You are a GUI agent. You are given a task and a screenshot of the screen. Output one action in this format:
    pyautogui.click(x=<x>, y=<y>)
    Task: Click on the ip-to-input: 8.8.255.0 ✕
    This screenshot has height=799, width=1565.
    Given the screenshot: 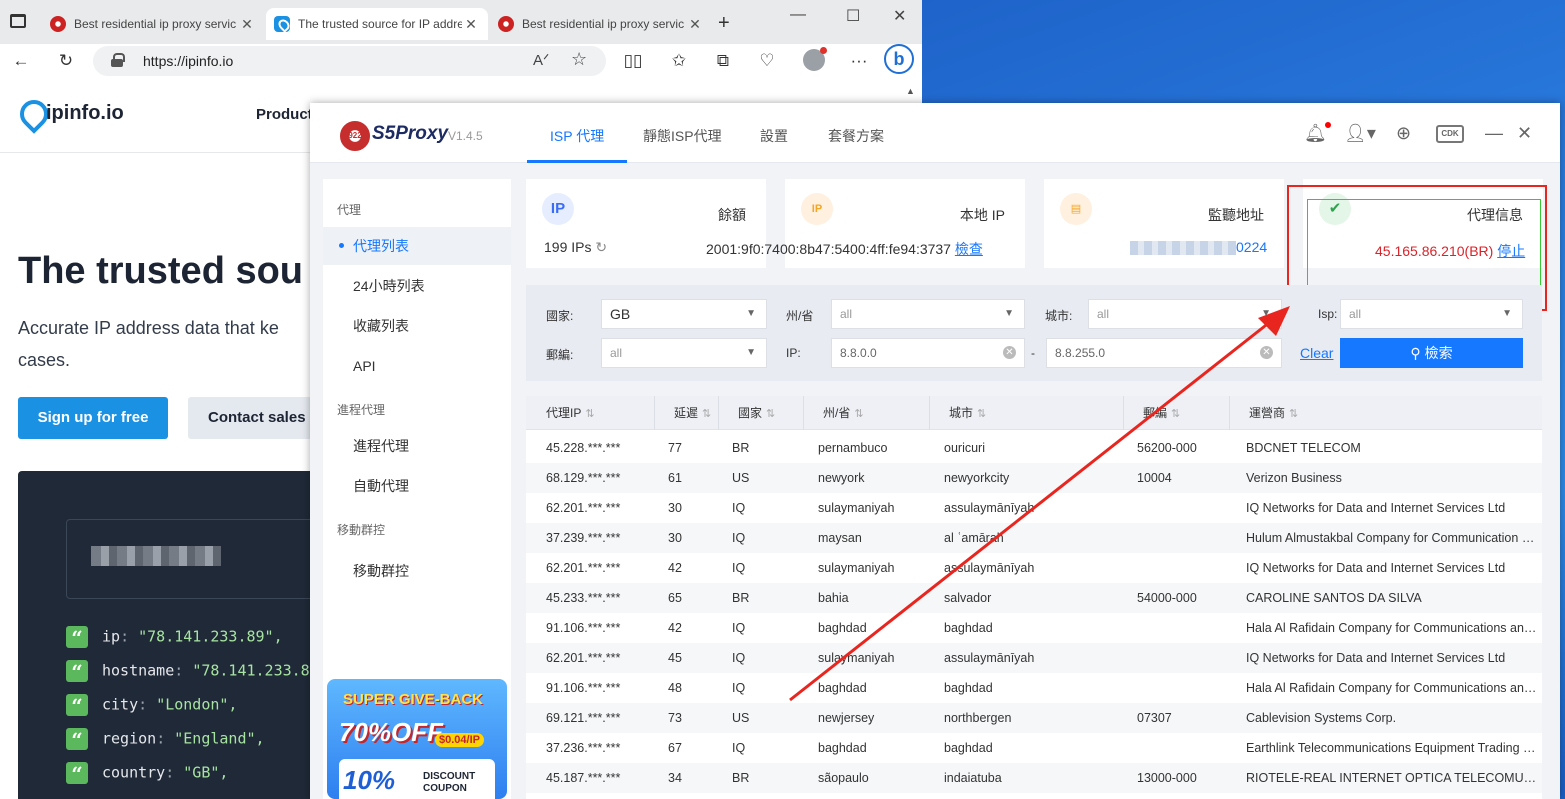 What is the action you would take?
    pyautogui.click(x=1164, y=353)
    